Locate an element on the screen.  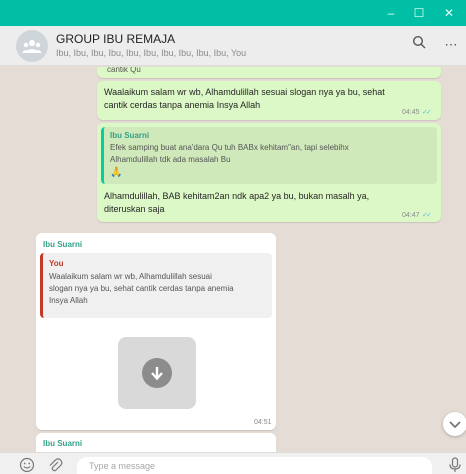
menu-icon: ⋯ is located at coordinates (451, 45).